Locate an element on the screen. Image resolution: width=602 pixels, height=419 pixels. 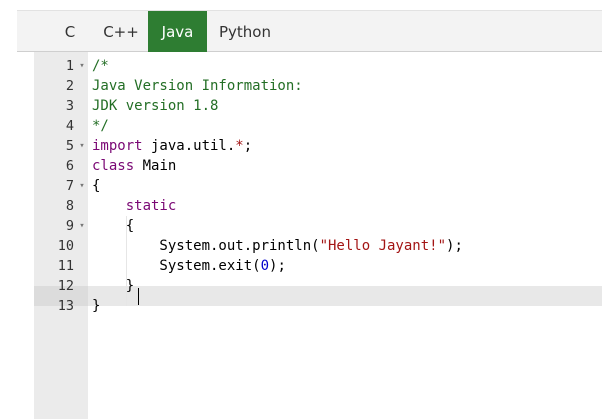
code-line-active: 12 } is located at coordinates (84, 286).